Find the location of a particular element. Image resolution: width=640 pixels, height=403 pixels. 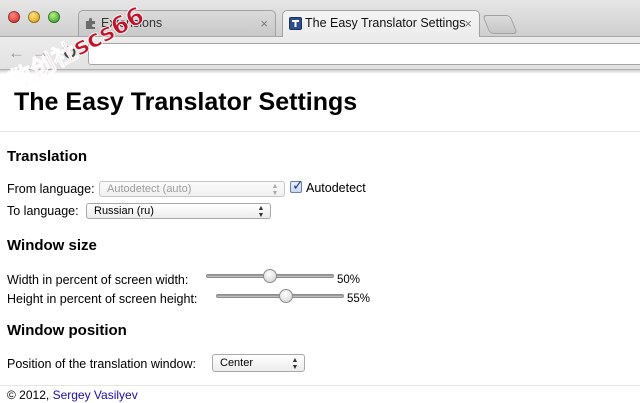

zoom-window-button is located at coordinates (54, 17).